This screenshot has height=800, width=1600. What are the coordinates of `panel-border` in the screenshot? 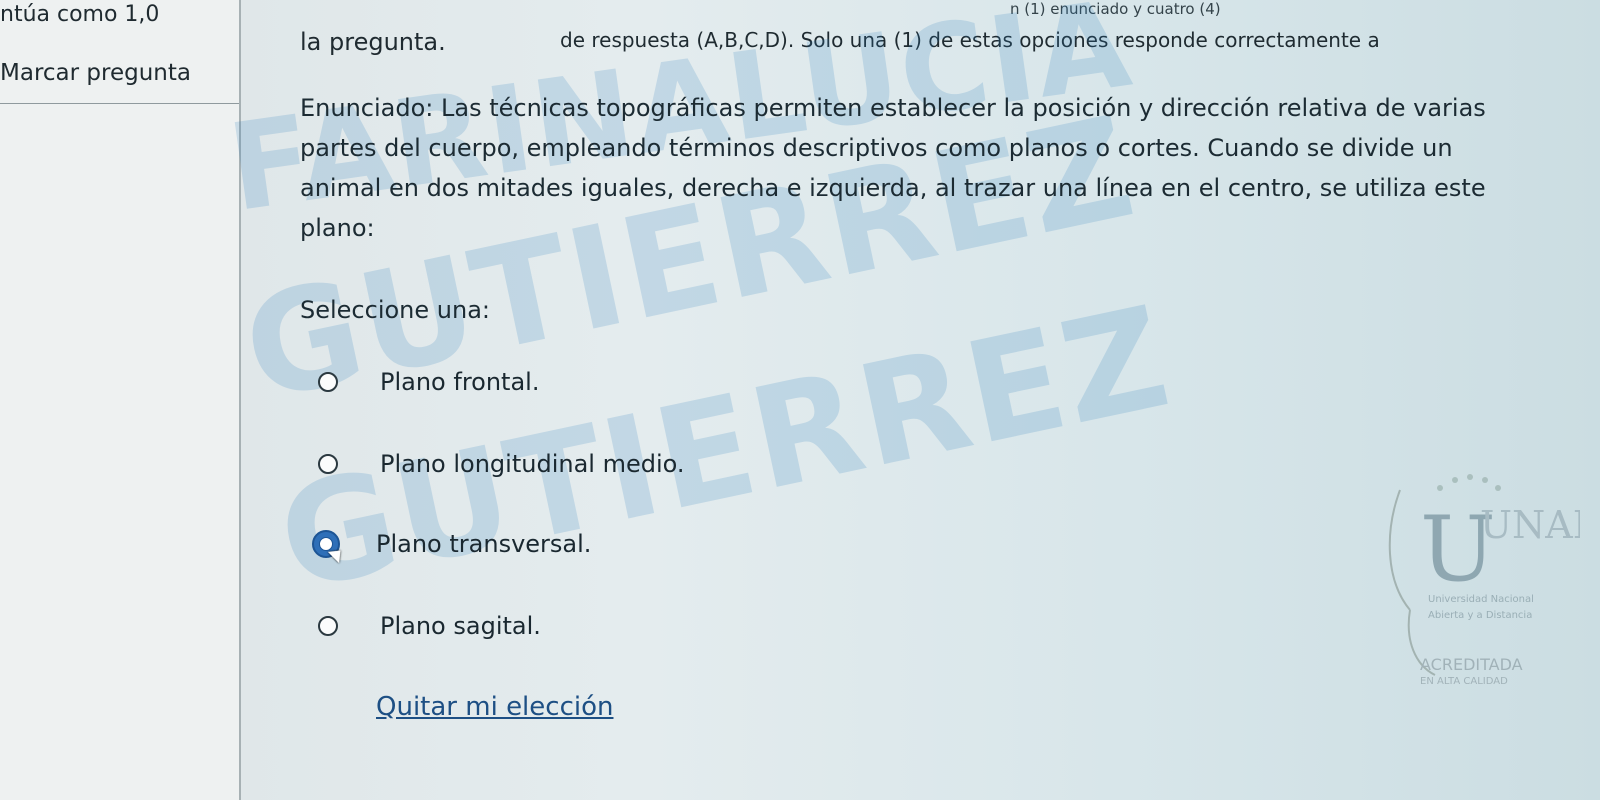 It's located at (240, 400).